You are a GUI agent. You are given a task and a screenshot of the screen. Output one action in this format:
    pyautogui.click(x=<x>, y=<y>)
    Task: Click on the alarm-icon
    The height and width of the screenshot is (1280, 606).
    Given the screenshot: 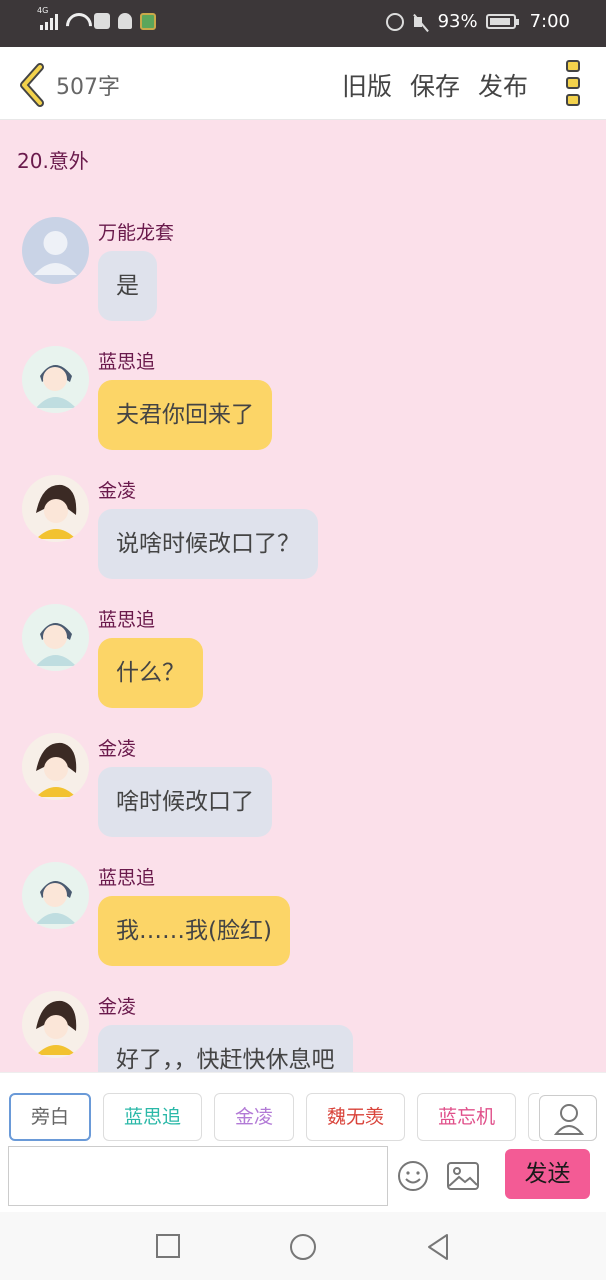 What is the action you would take?
    pyautogui.click(x=394, y=21)
    